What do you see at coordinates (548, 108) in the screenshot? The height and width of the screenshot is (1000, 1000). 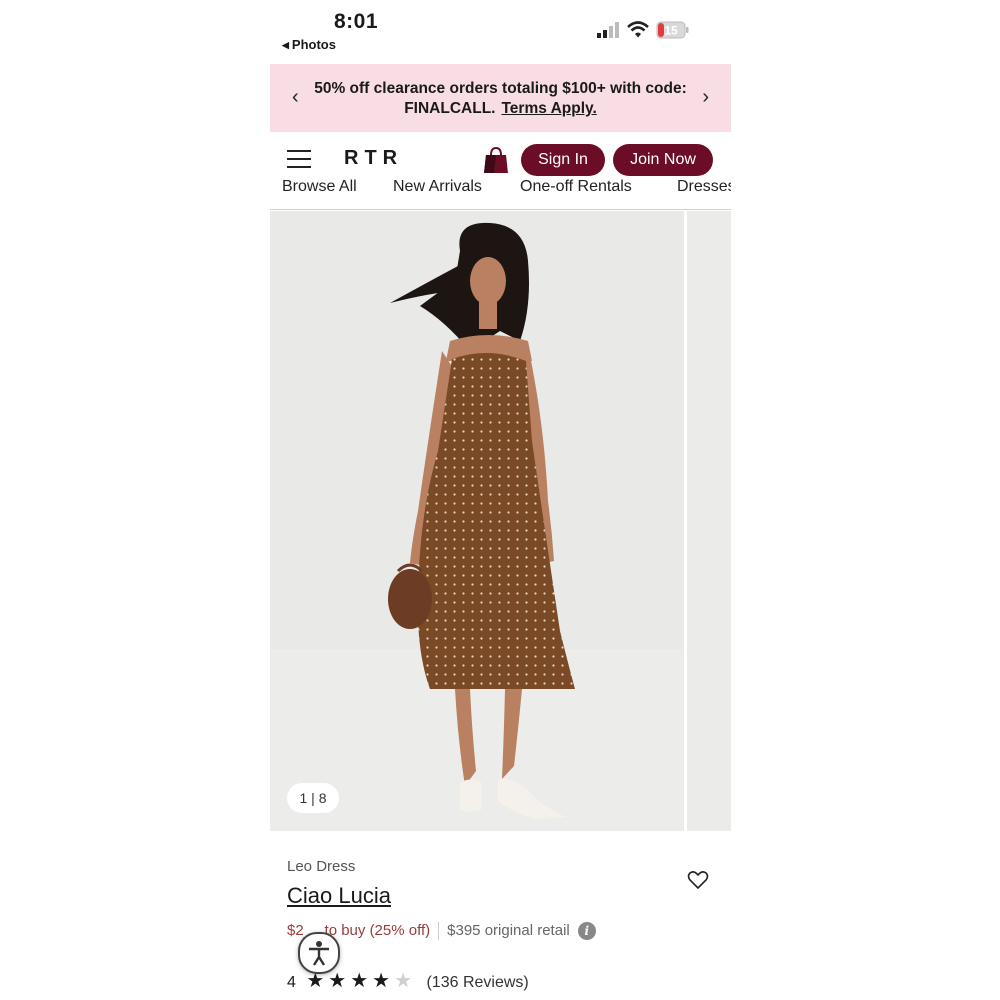 I see `terms-link: Terms Apply.` at bounding box center [548, 108].